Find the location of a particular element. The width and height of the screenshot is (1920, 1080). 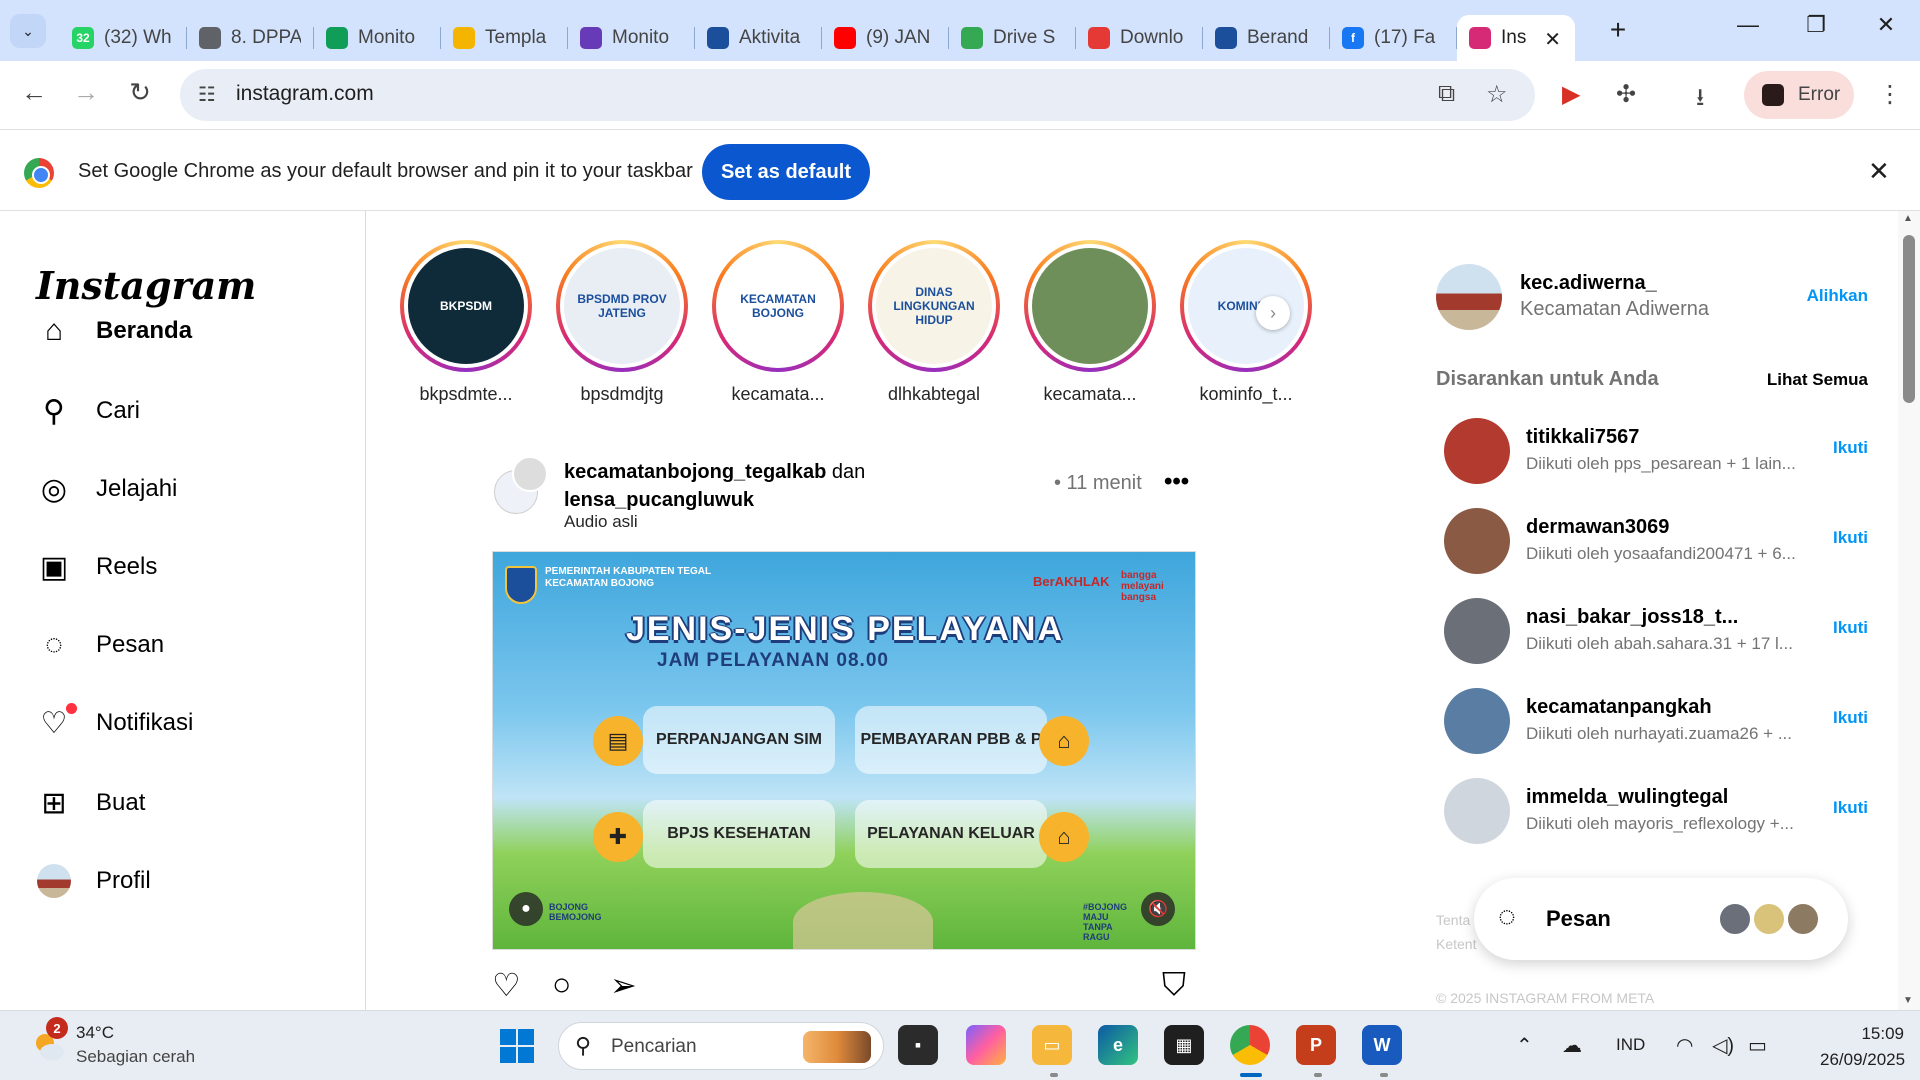

nav-item-beranda: ⌂ Beranda is located at coordinates (114, 331).